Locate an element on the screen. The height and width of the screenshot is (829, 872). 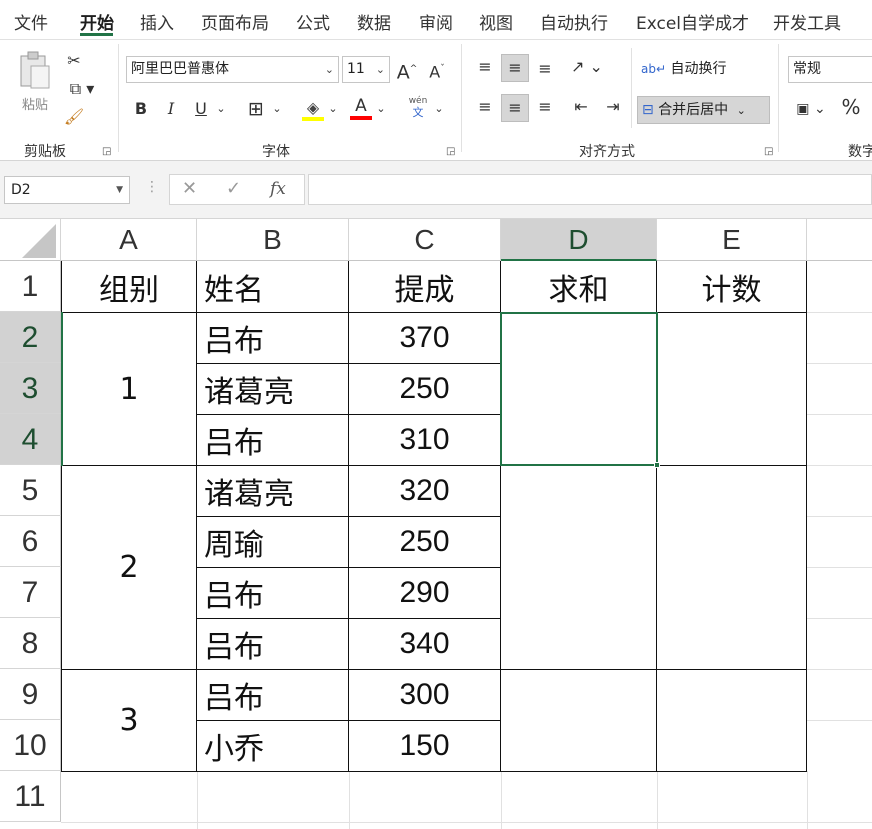
tab-data: 数据 is located at coordinates (374, 21).